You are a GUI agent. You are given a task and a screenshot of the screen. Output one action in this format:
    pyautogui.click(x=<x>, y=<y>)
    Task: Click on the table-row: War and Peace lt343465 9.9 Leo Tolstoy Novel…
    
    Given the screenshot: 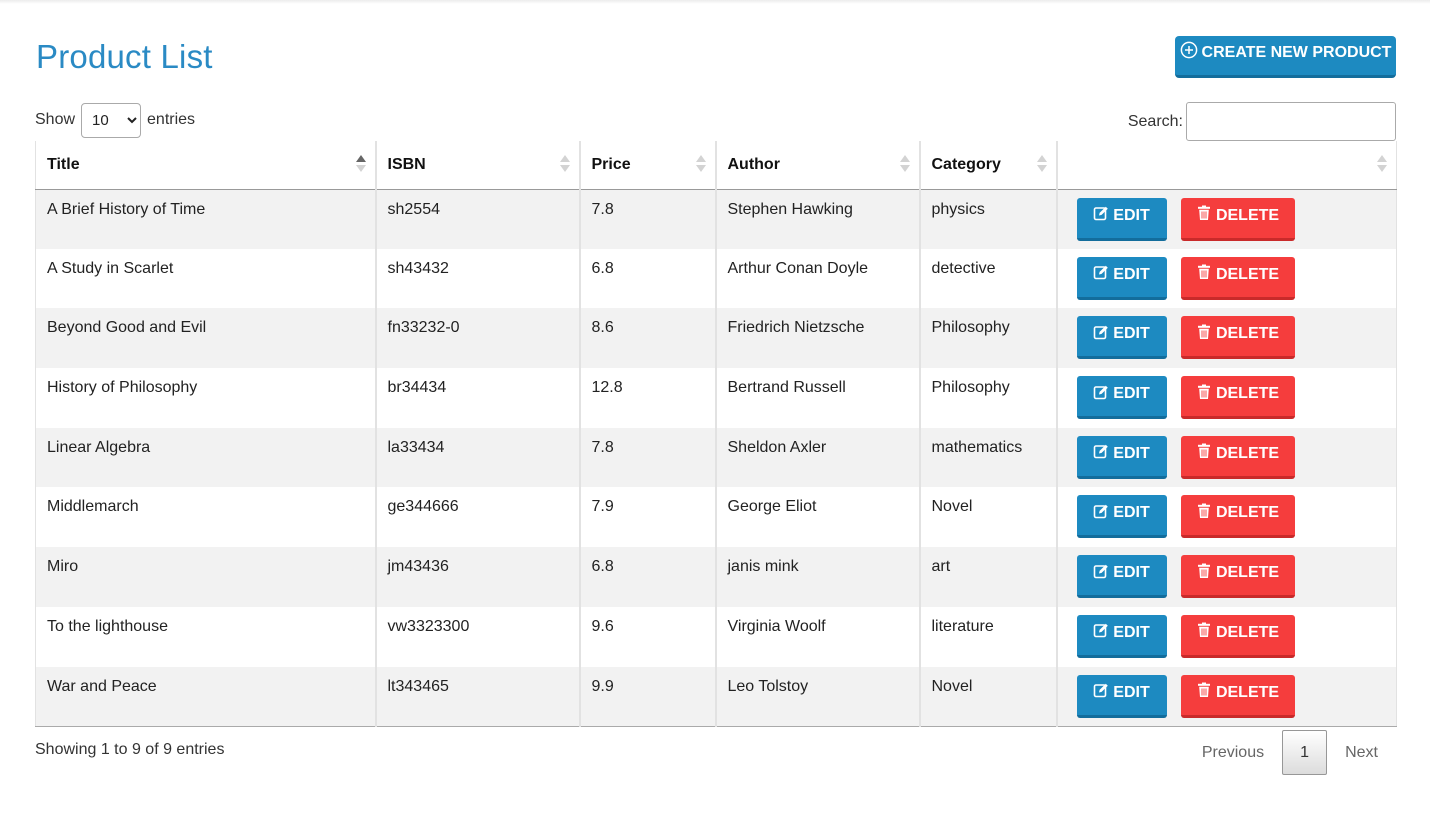 What is the action you would take?
    pyautogui.click(x=716, y=696)
    